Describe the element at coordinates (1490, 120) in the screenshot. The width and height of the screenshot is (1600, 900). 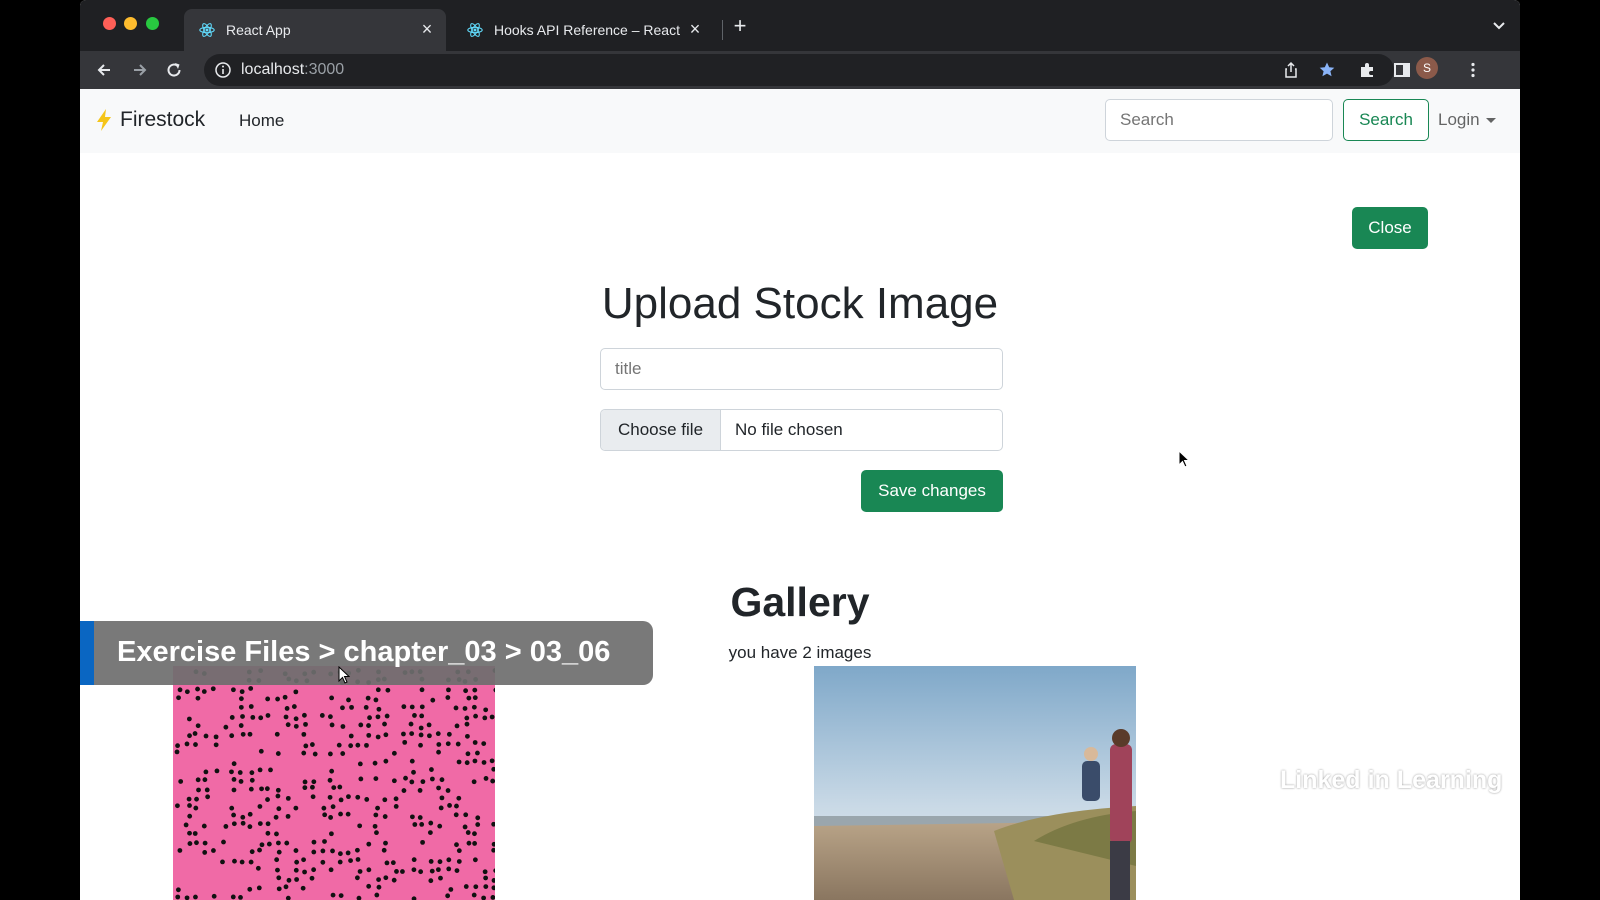
I see `caret-down-icon` at that location.